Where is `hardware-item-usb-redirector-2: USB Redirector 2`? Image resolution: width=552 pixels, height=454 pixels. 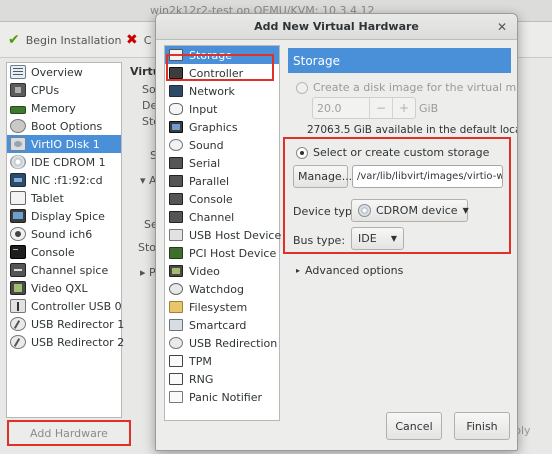 hardware-item-usb-redirector-2: USB Redirector 2 is located at coordinates (65, 342).